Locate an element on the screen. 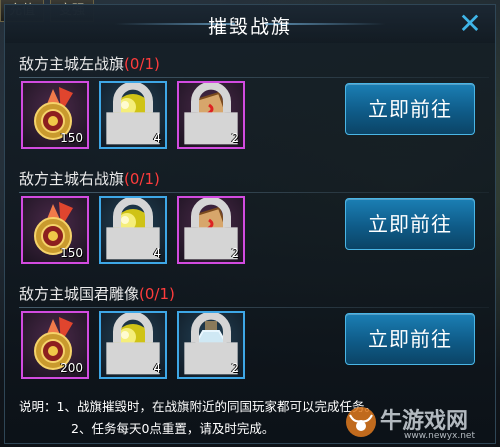  task-title: 敌方主城右战旗(0/1) is located at coordinates (89, 178).